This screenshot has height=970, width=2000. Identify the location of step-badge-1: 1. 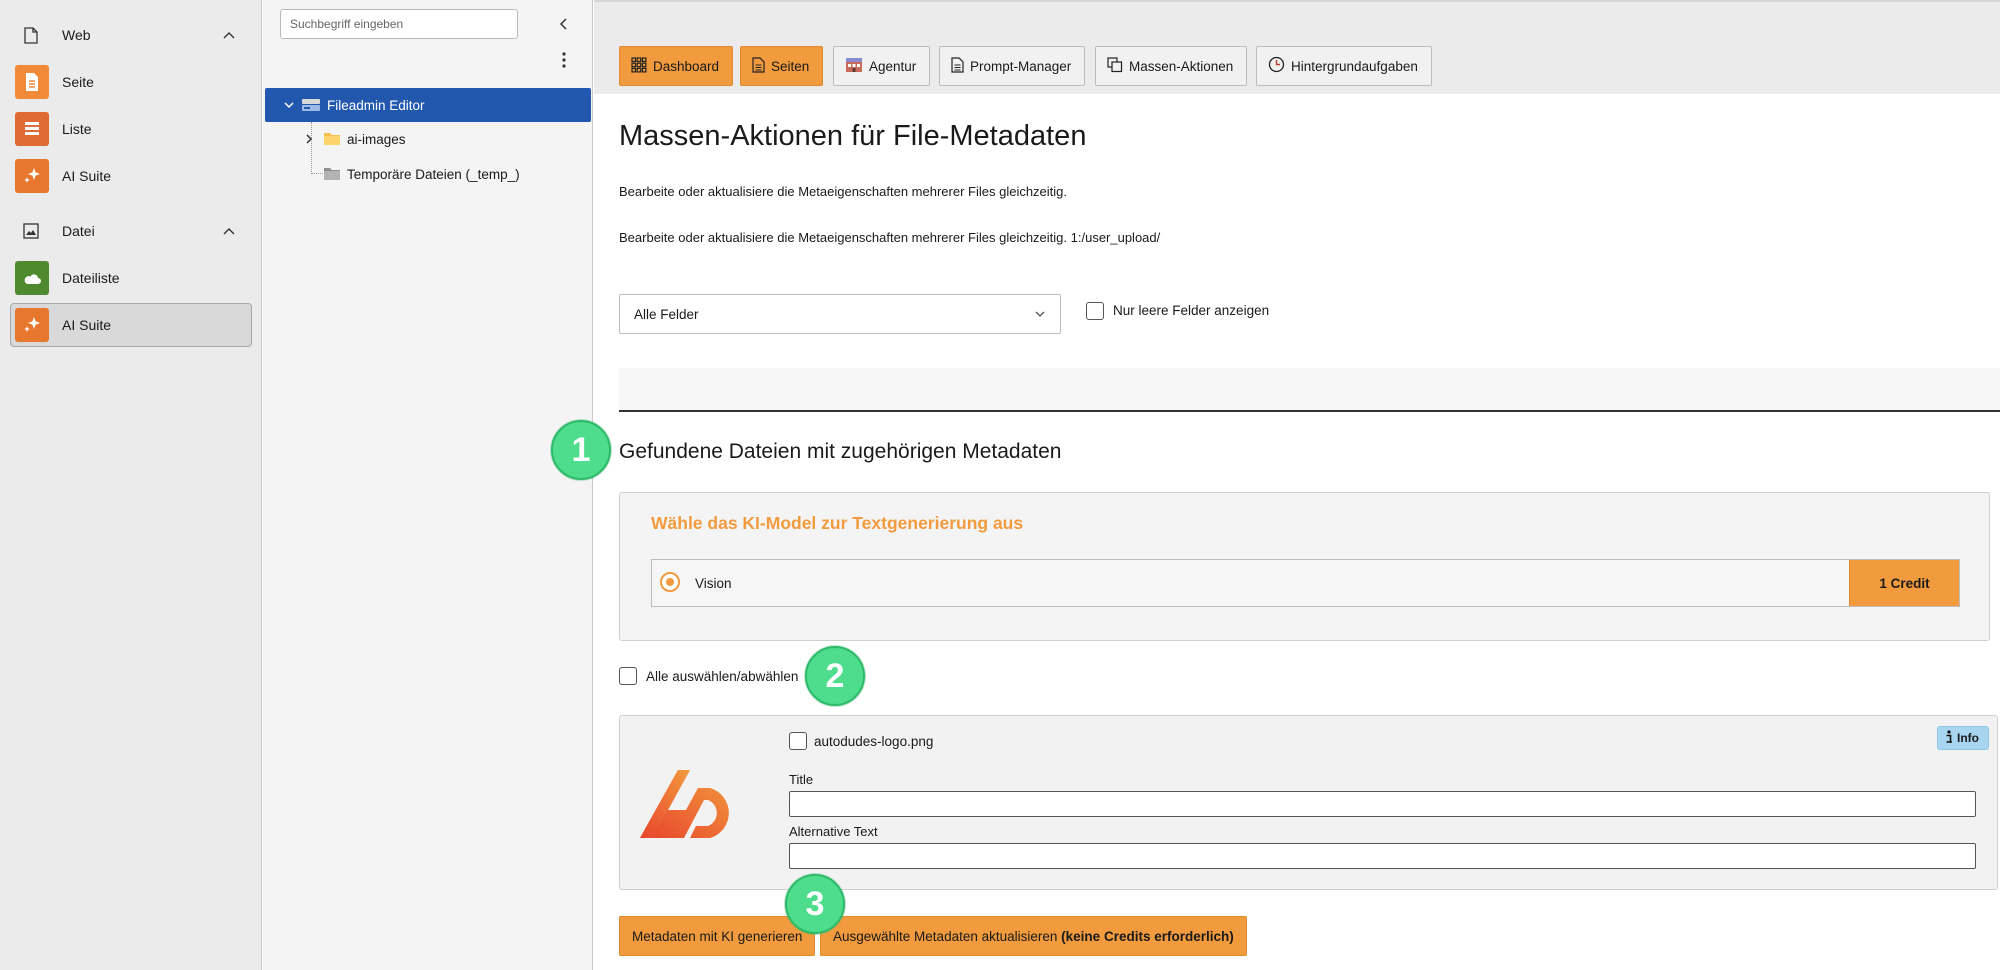
(581, 450).